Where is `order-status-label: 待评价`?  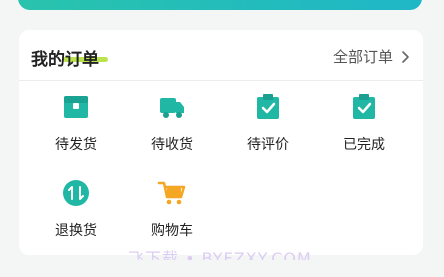 order-status-label: 待评价 is located at coordinates (268, 145).